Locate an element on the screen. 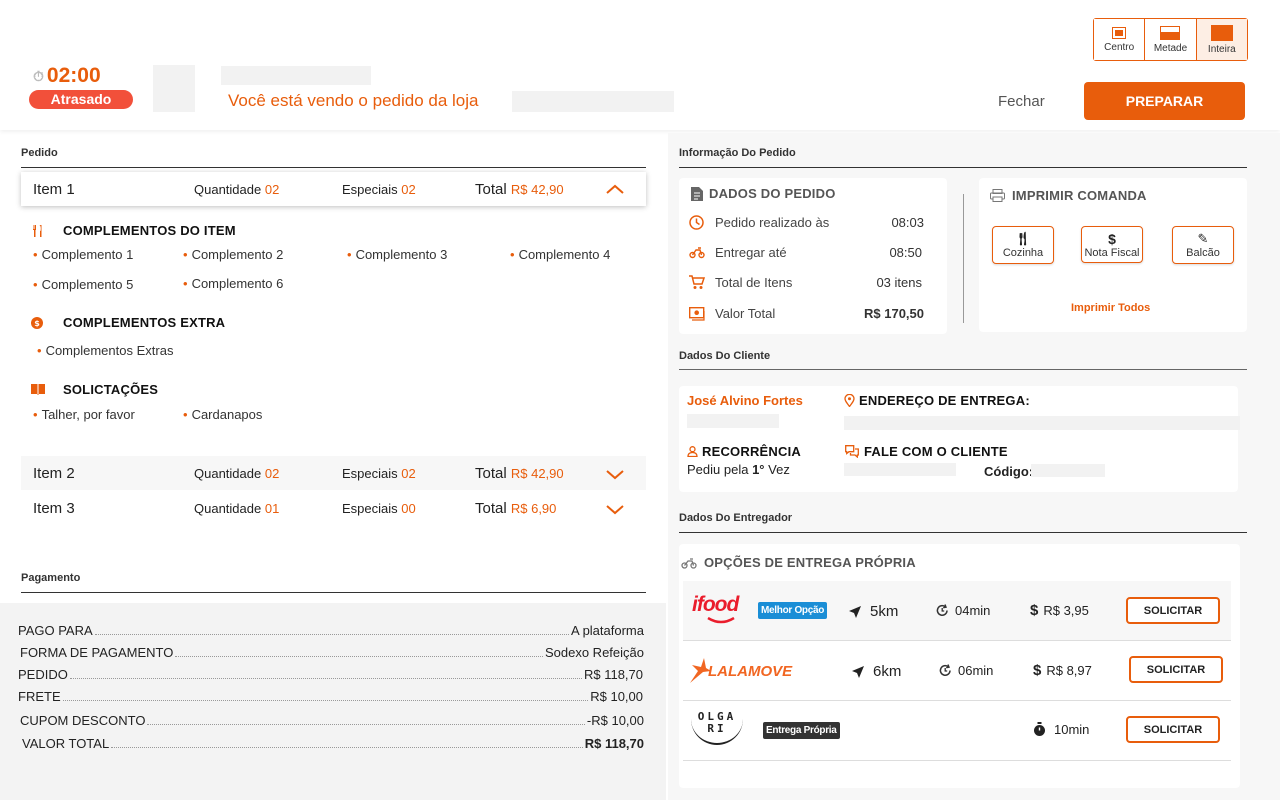 The width and height of the screenshot is (1280, 800). print-kitchen-button: 🍴︎ Cozinha is located at coordinates (1023, 245).